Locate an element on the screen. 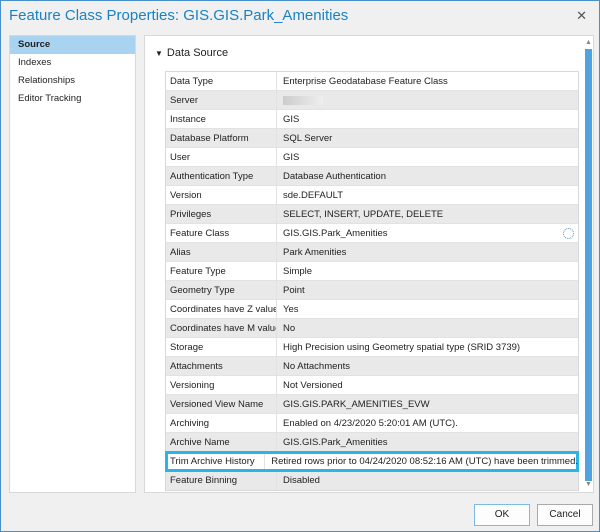 The width and height of the screenshot is (600, 532). table-row: Coordinates have M value No is located at coordinates (372, 328).